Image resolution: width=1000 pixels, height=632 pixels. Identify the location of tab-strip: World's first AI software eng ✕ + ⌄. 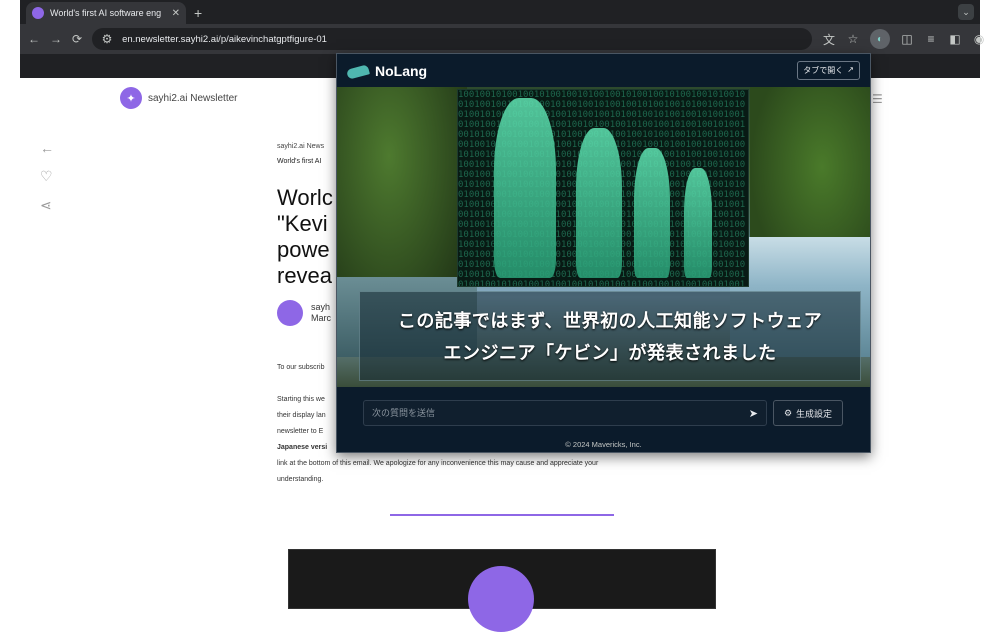
(500, 12).